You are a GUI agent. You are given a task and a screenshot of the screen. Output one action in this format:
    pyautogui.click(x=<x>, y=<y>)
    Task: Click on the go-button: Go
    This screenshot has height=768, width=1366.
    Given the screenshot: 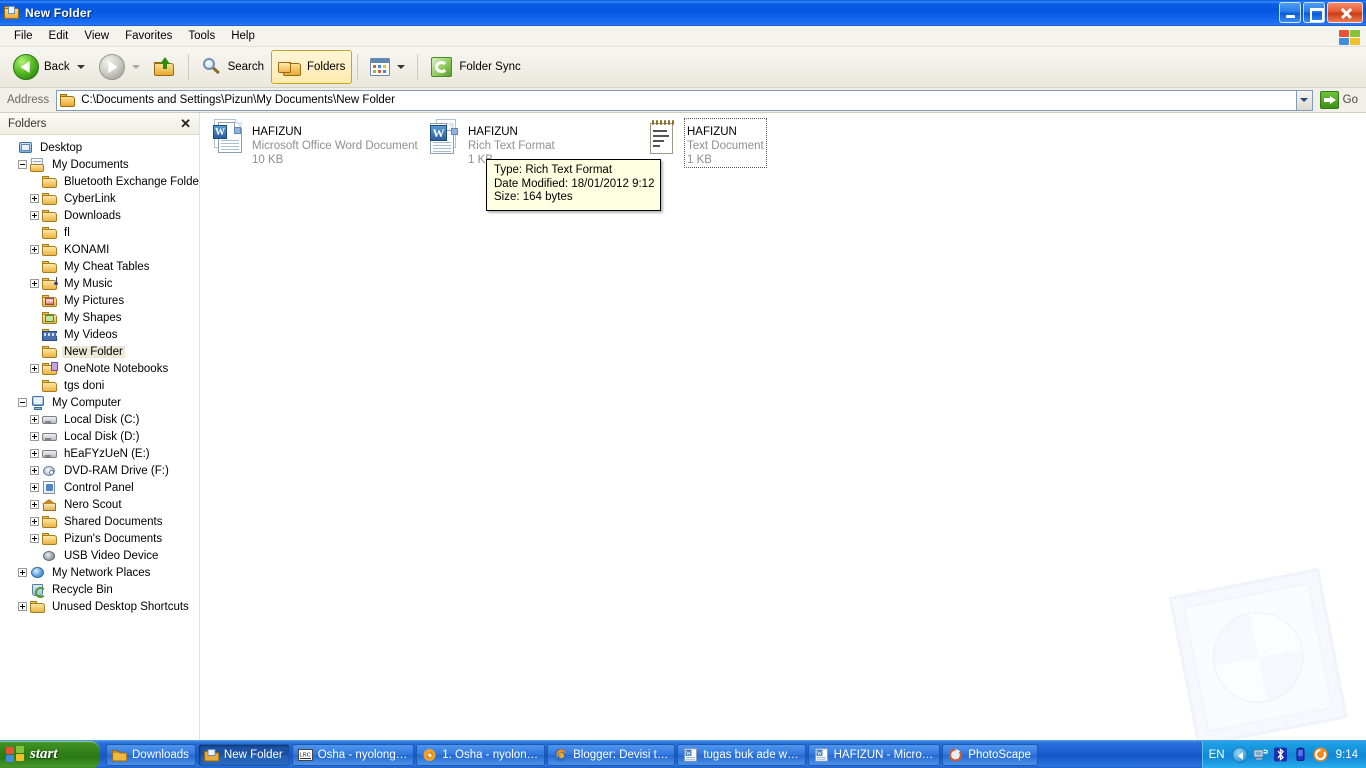 What is the action you would take?
    pyautogui.click(x=1338, y=100)
    